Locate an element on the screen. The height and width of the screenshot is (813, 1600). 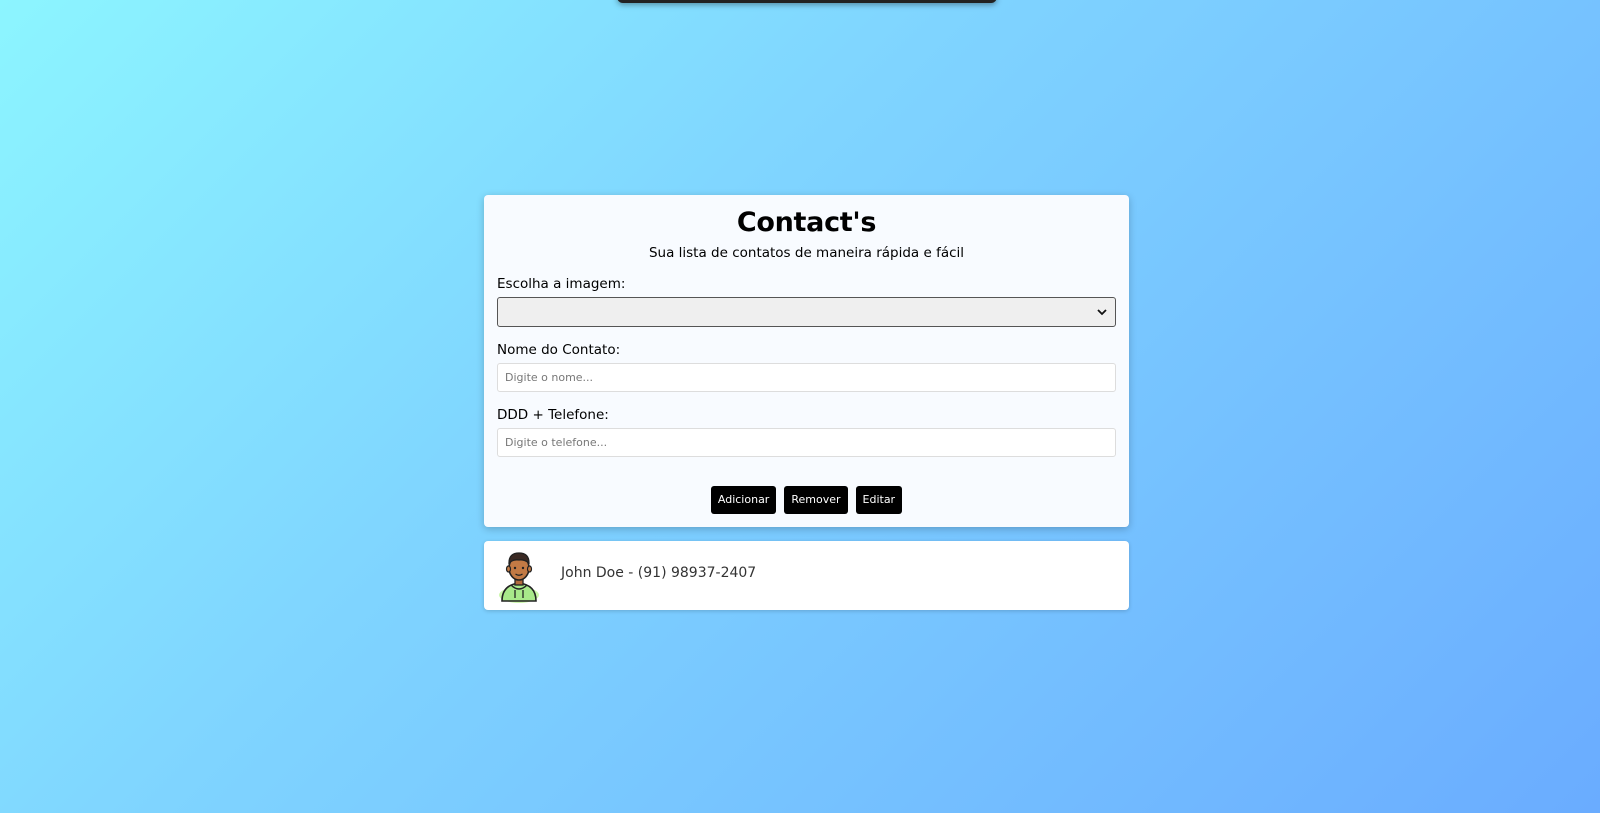
contact-list-item: John Doe - (91) 98937-2407 is located at coordinates (806, 575).